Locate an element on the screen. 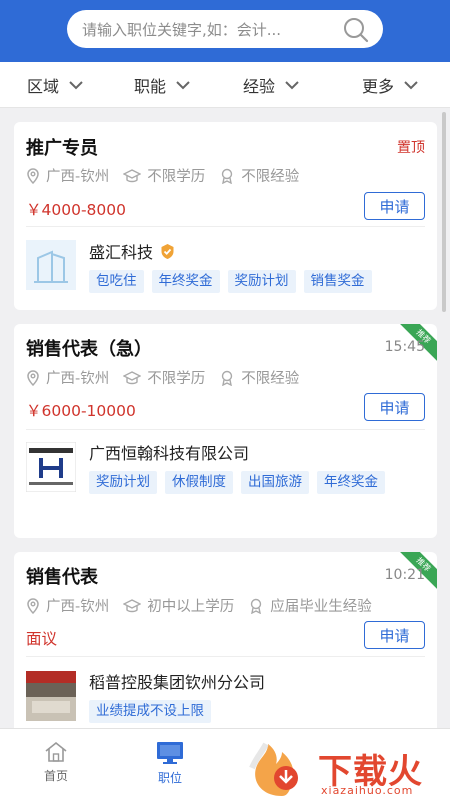 The width and height of the screenshot is (450, 800). benefit-tags: 业绩提成不设上限 is located at coordinates (254, 711).